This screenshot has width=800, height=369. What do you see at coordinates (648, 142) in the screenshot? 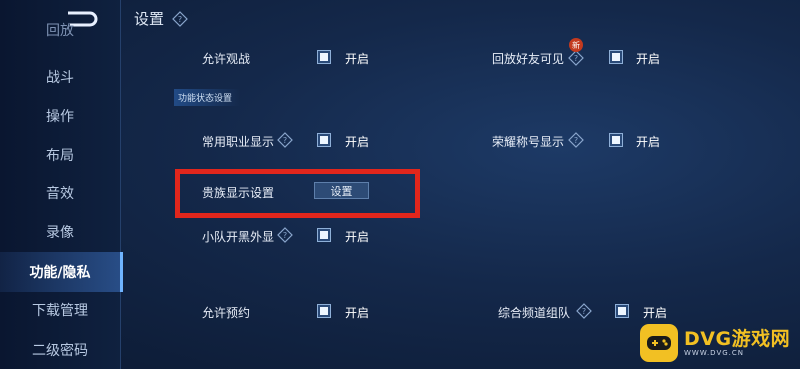
I see `honor-title-state: 开启` at bounding box center [648, 142].